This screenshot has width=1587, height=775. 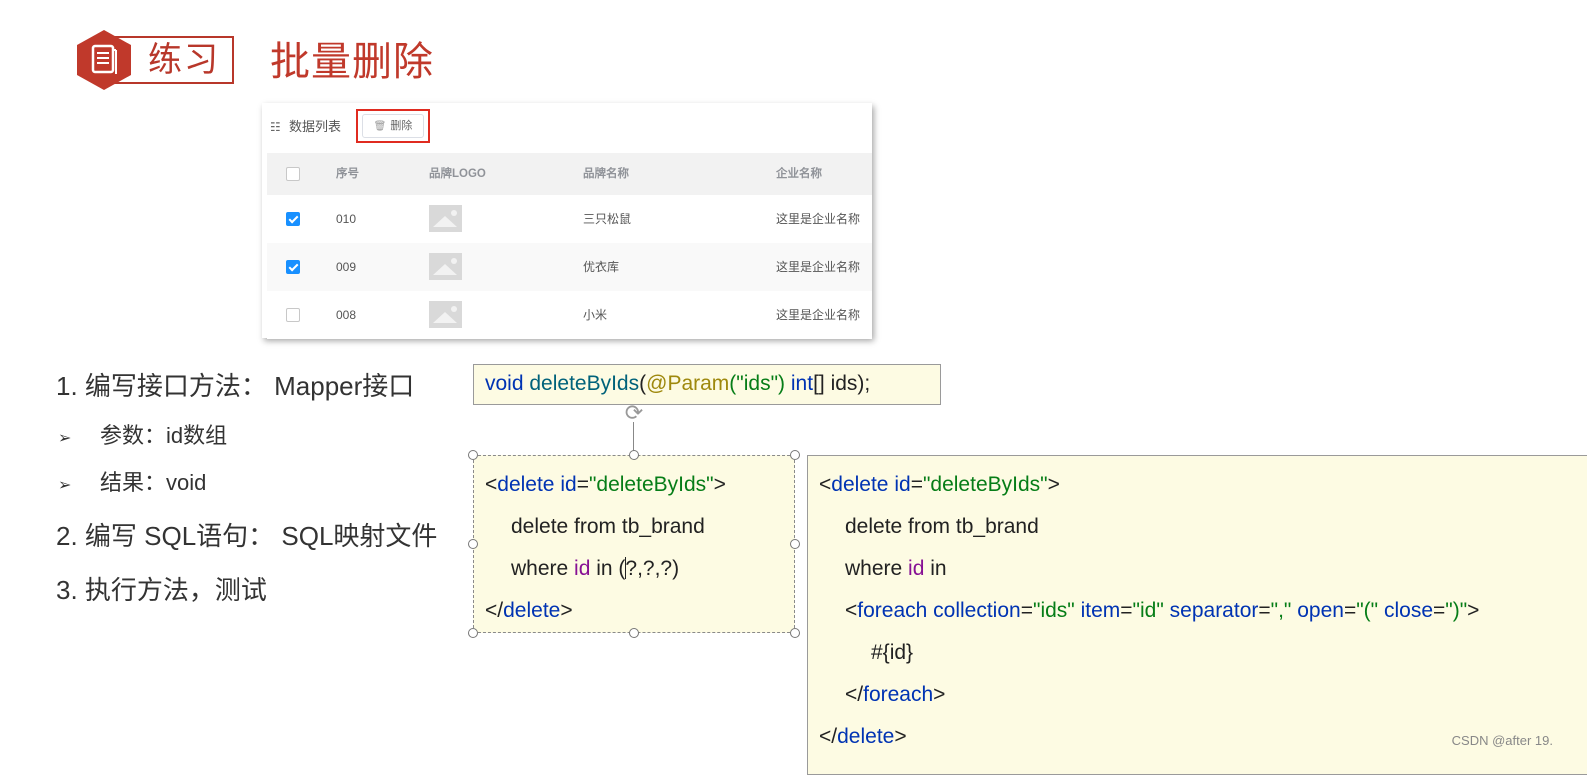 I want to click on document-hexagon-icon, so click(x=104, y=60).